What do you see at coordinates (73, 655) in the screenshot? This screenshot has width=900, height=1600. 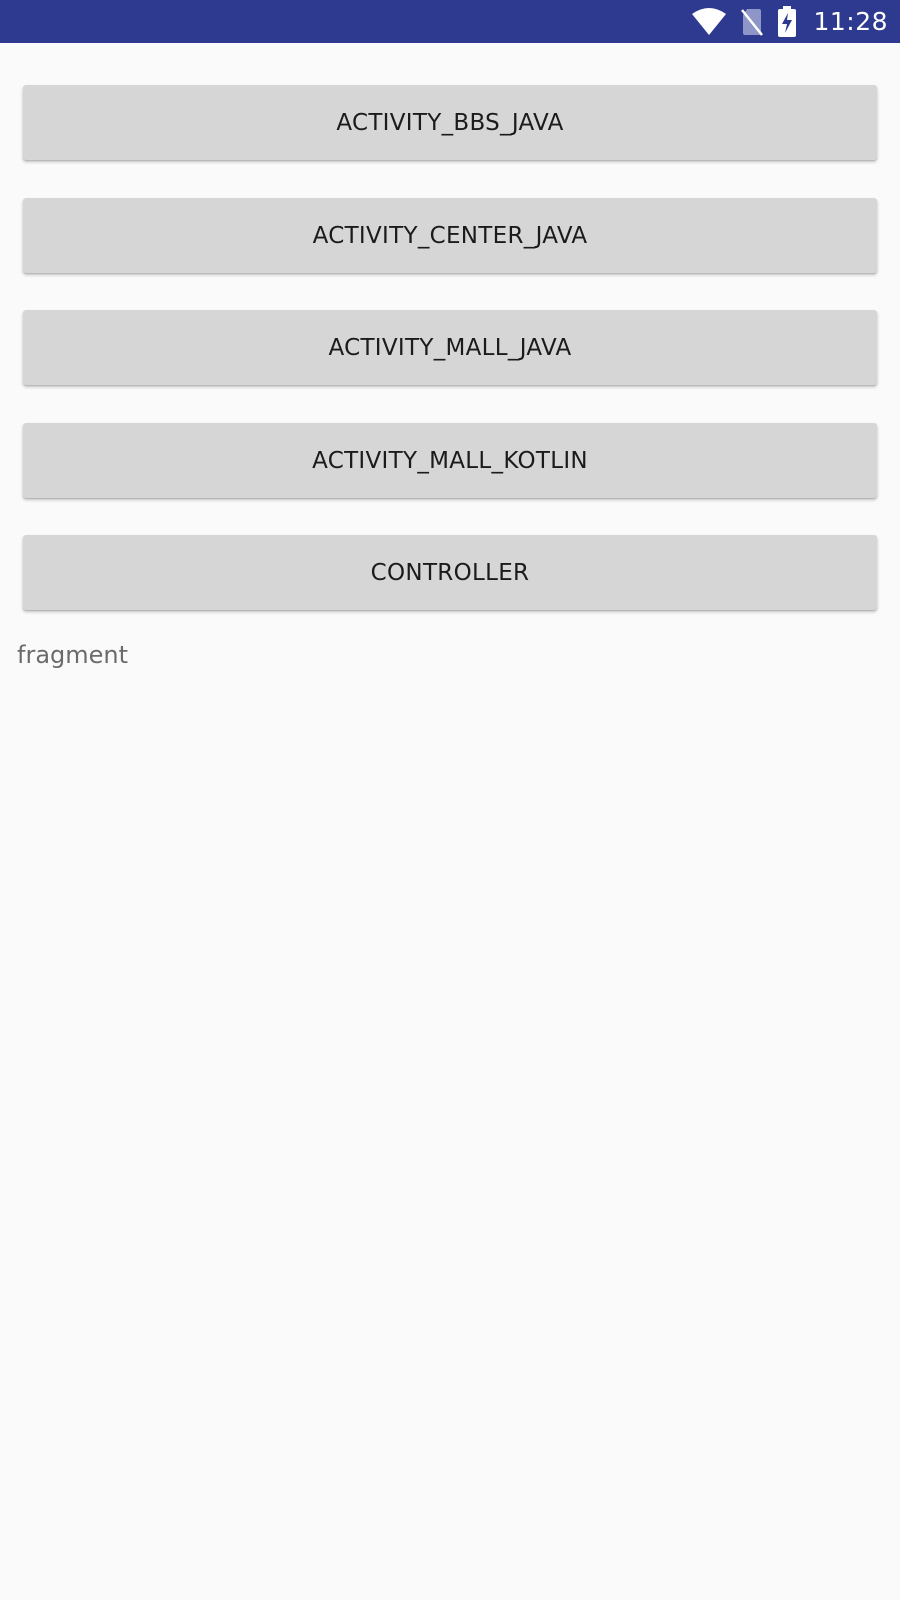 I see `fragment-label: fragment` at bounding box center [73, 655].